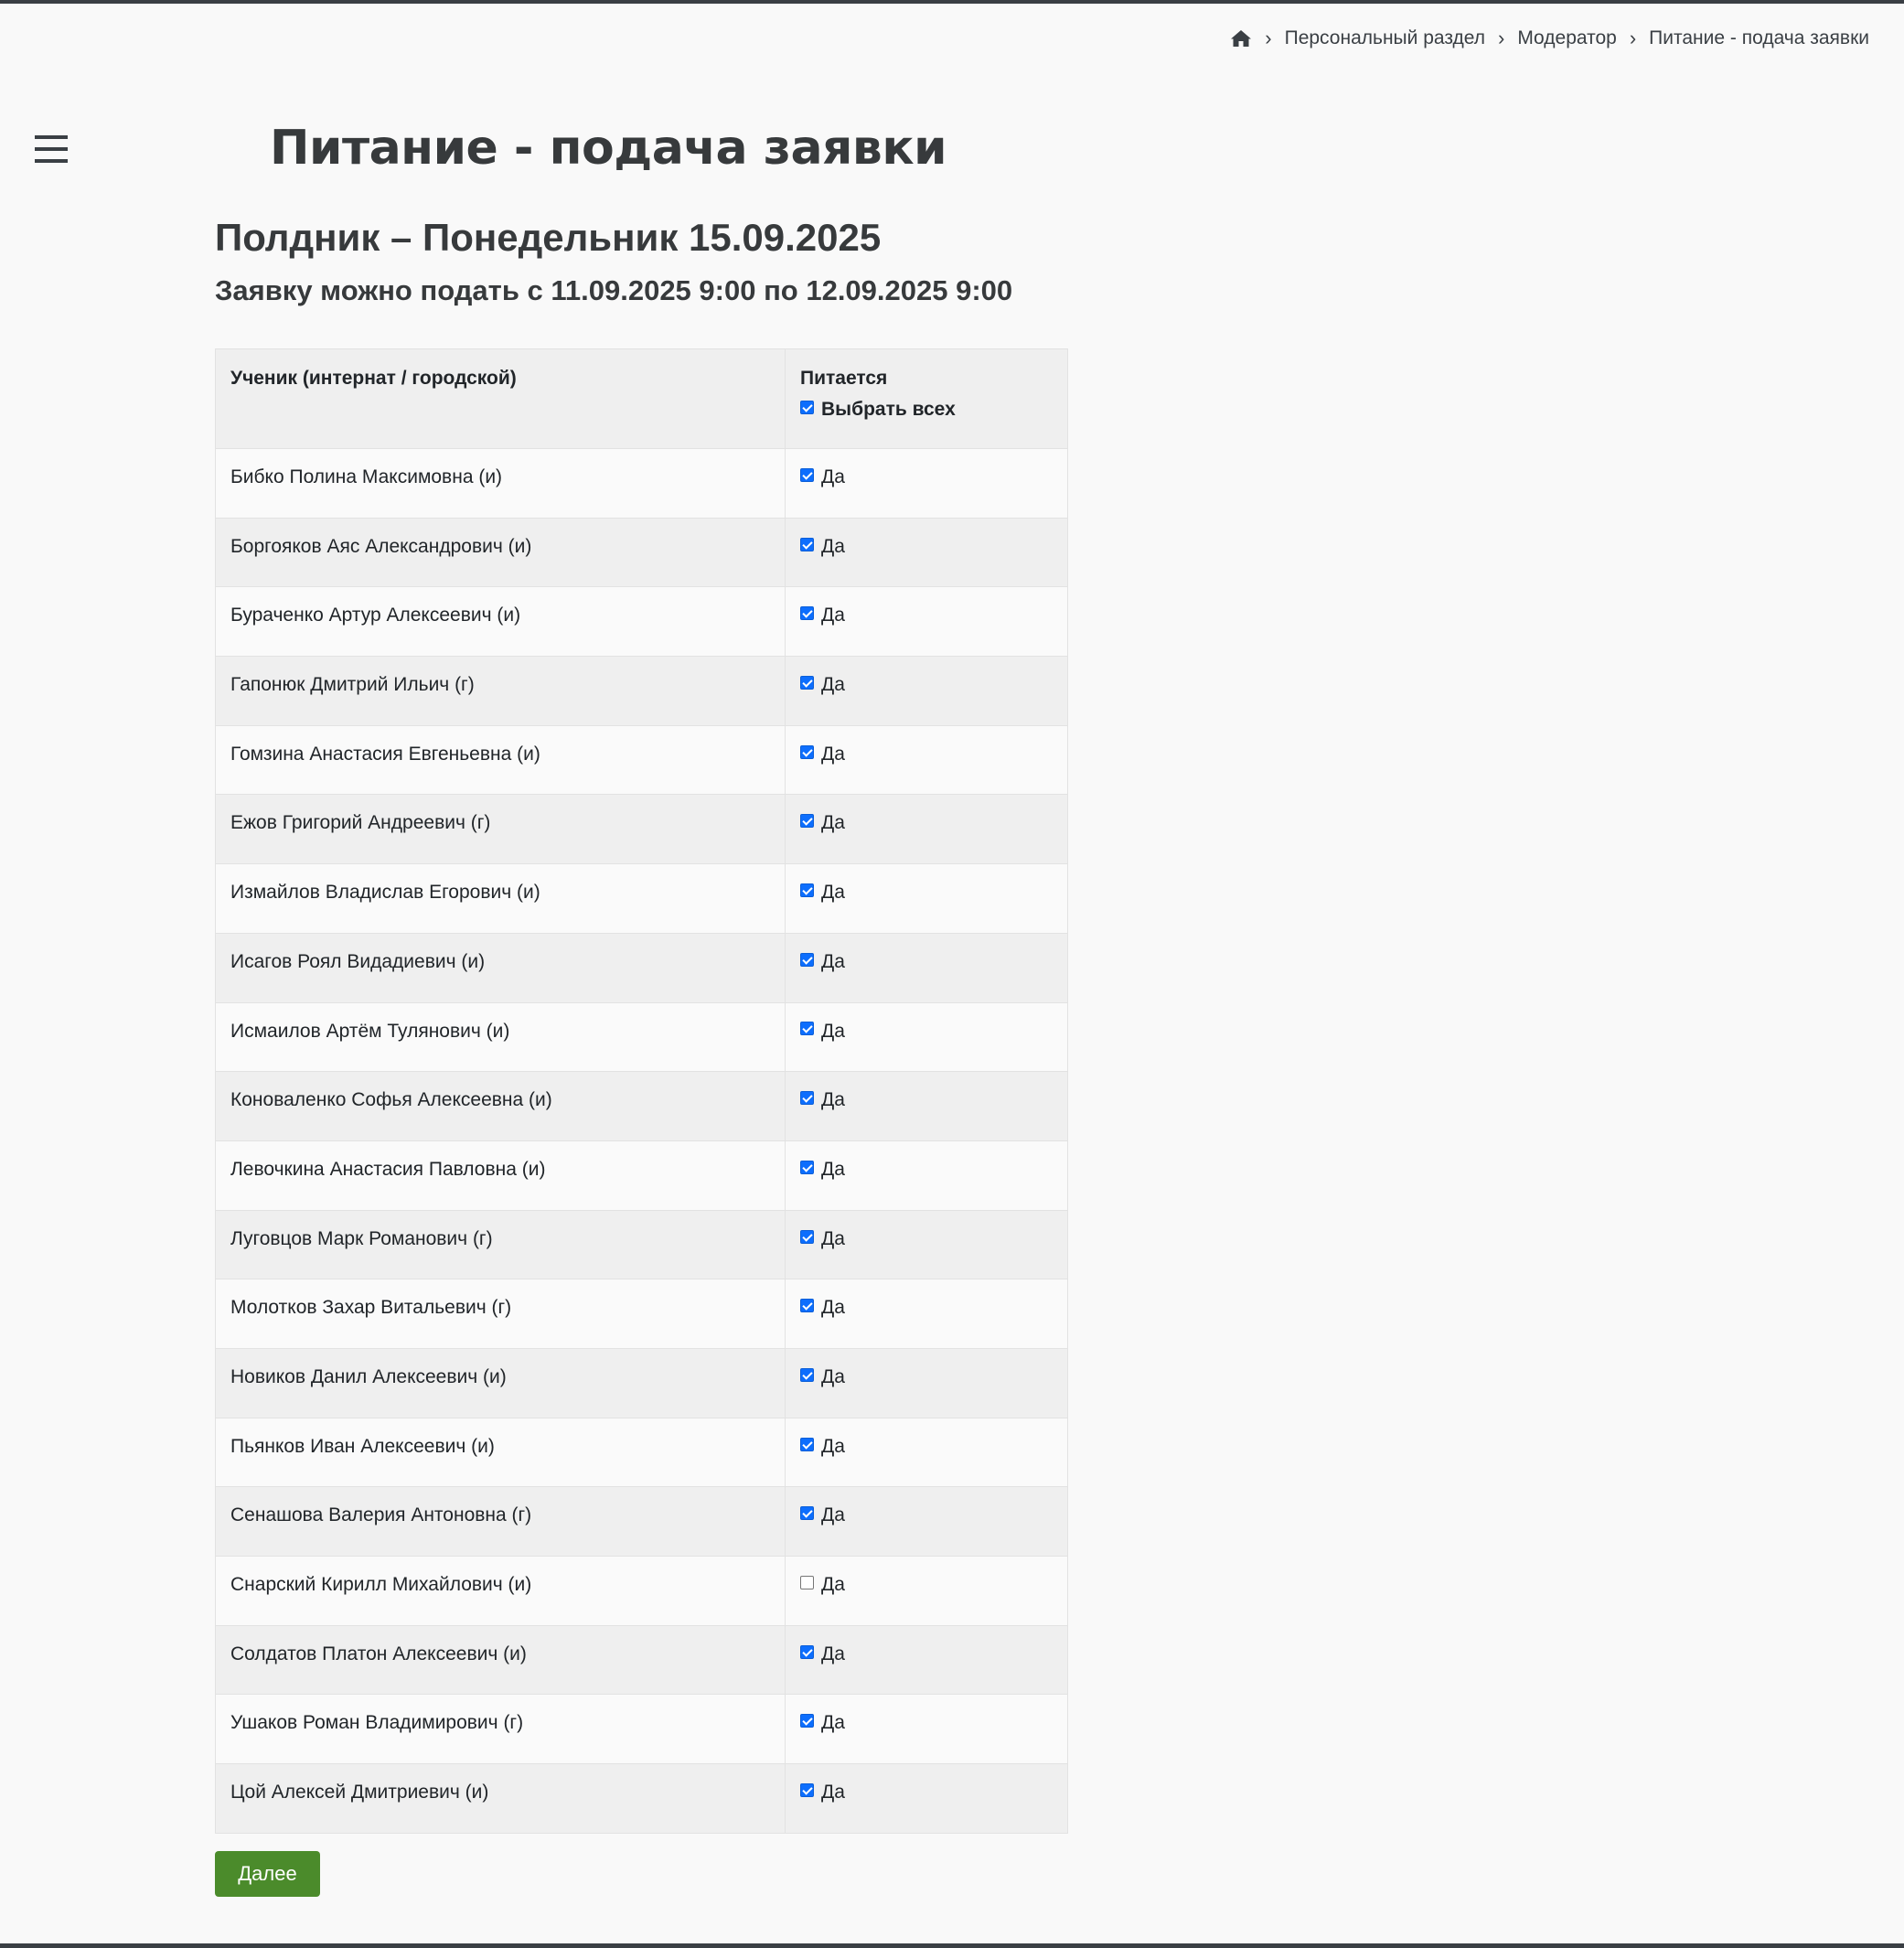  Describe the element at coordinates (641, 691) in the screenshot. I see `table-row: Гапонюк Дмитрий Ильич (г) Да` at that location.